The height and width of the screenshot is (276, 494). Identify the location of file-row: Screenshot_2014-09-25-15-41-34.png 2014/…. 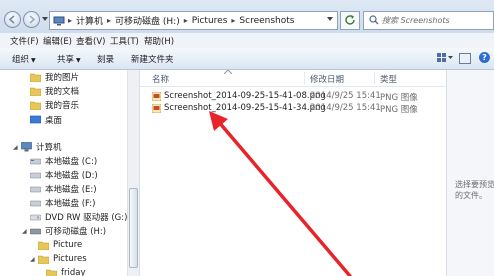
(293, 108).